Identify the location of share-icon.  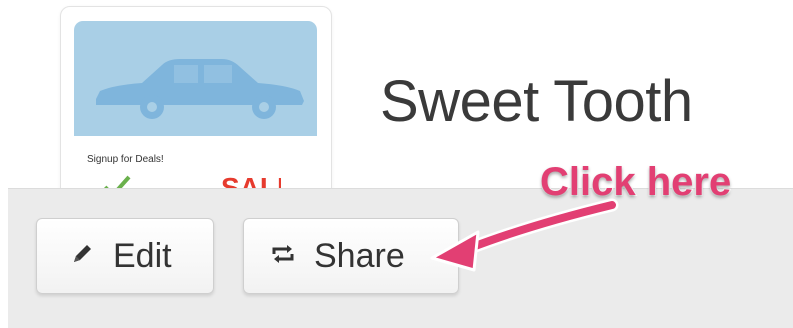
(283, 256).